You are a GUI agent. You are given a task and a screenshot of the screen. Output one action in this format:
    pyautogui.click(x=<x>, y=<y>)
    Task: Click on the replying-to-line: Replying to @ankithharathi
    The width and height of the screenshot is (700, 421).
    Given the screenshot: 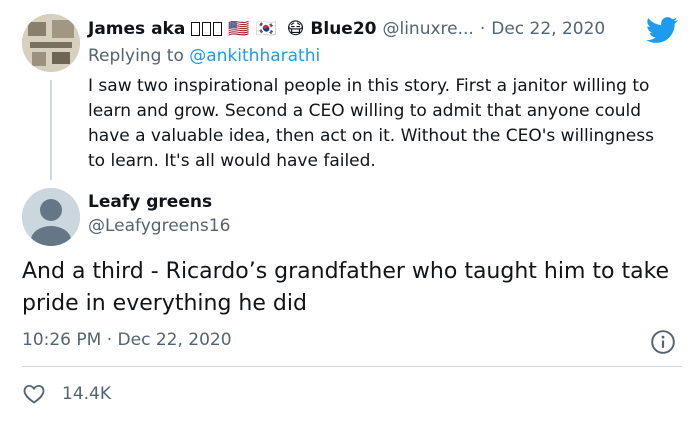 What is the action you would take?
    pyautogui.click(x=204, y=56)
    